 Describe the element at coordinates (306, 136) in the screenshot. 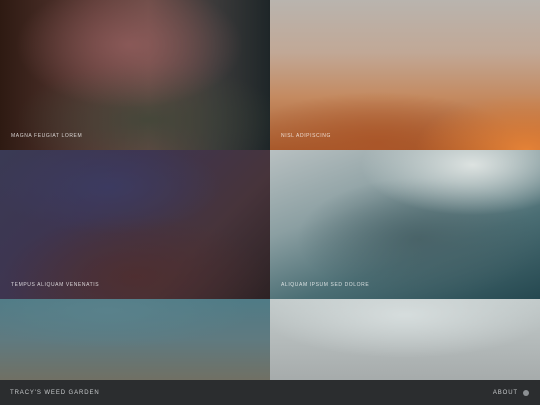

I see `tile-caption: NISL ADIPISCING` at that location.